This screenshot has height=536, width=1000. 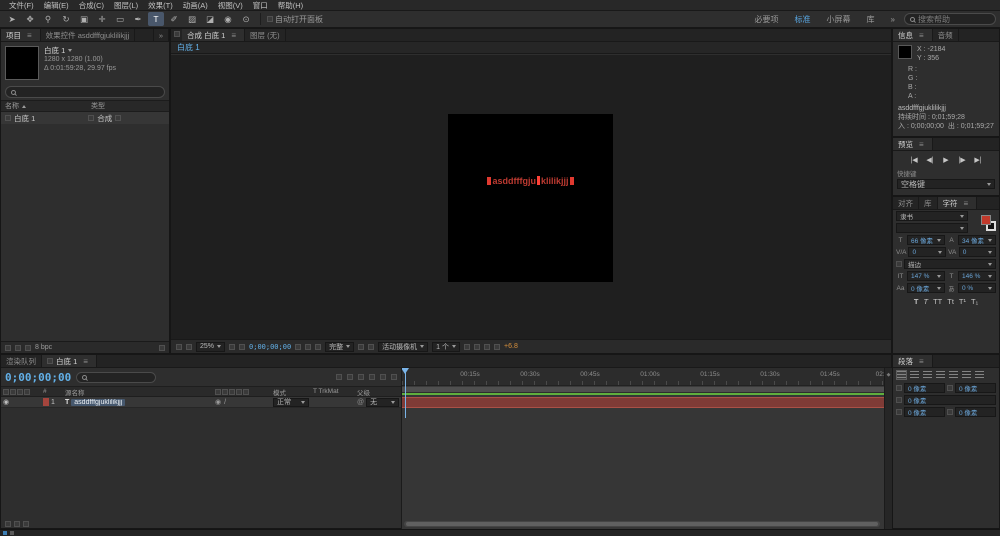 I want to click on text-end-handle, so click(x=571, y=181).